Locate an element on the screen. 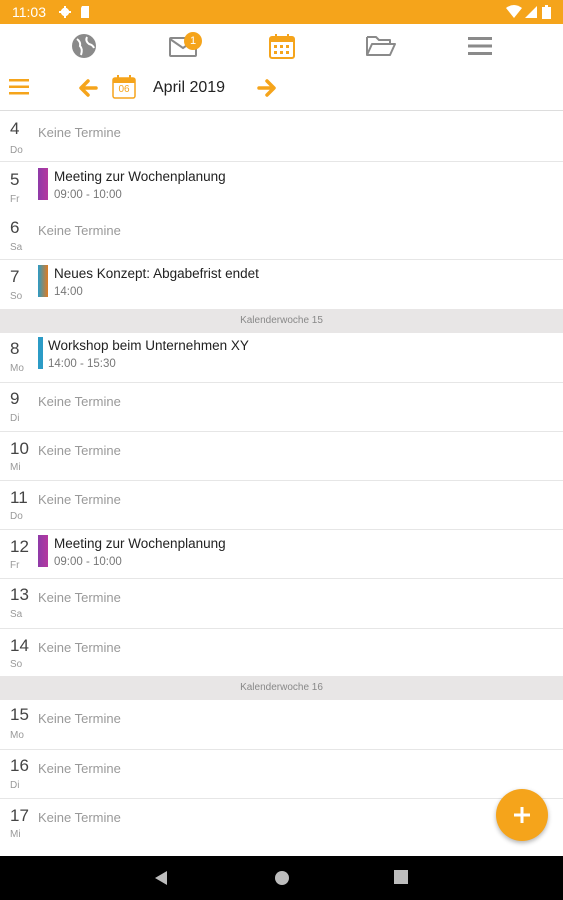  globe-icon is located at coordinates (84, 46).